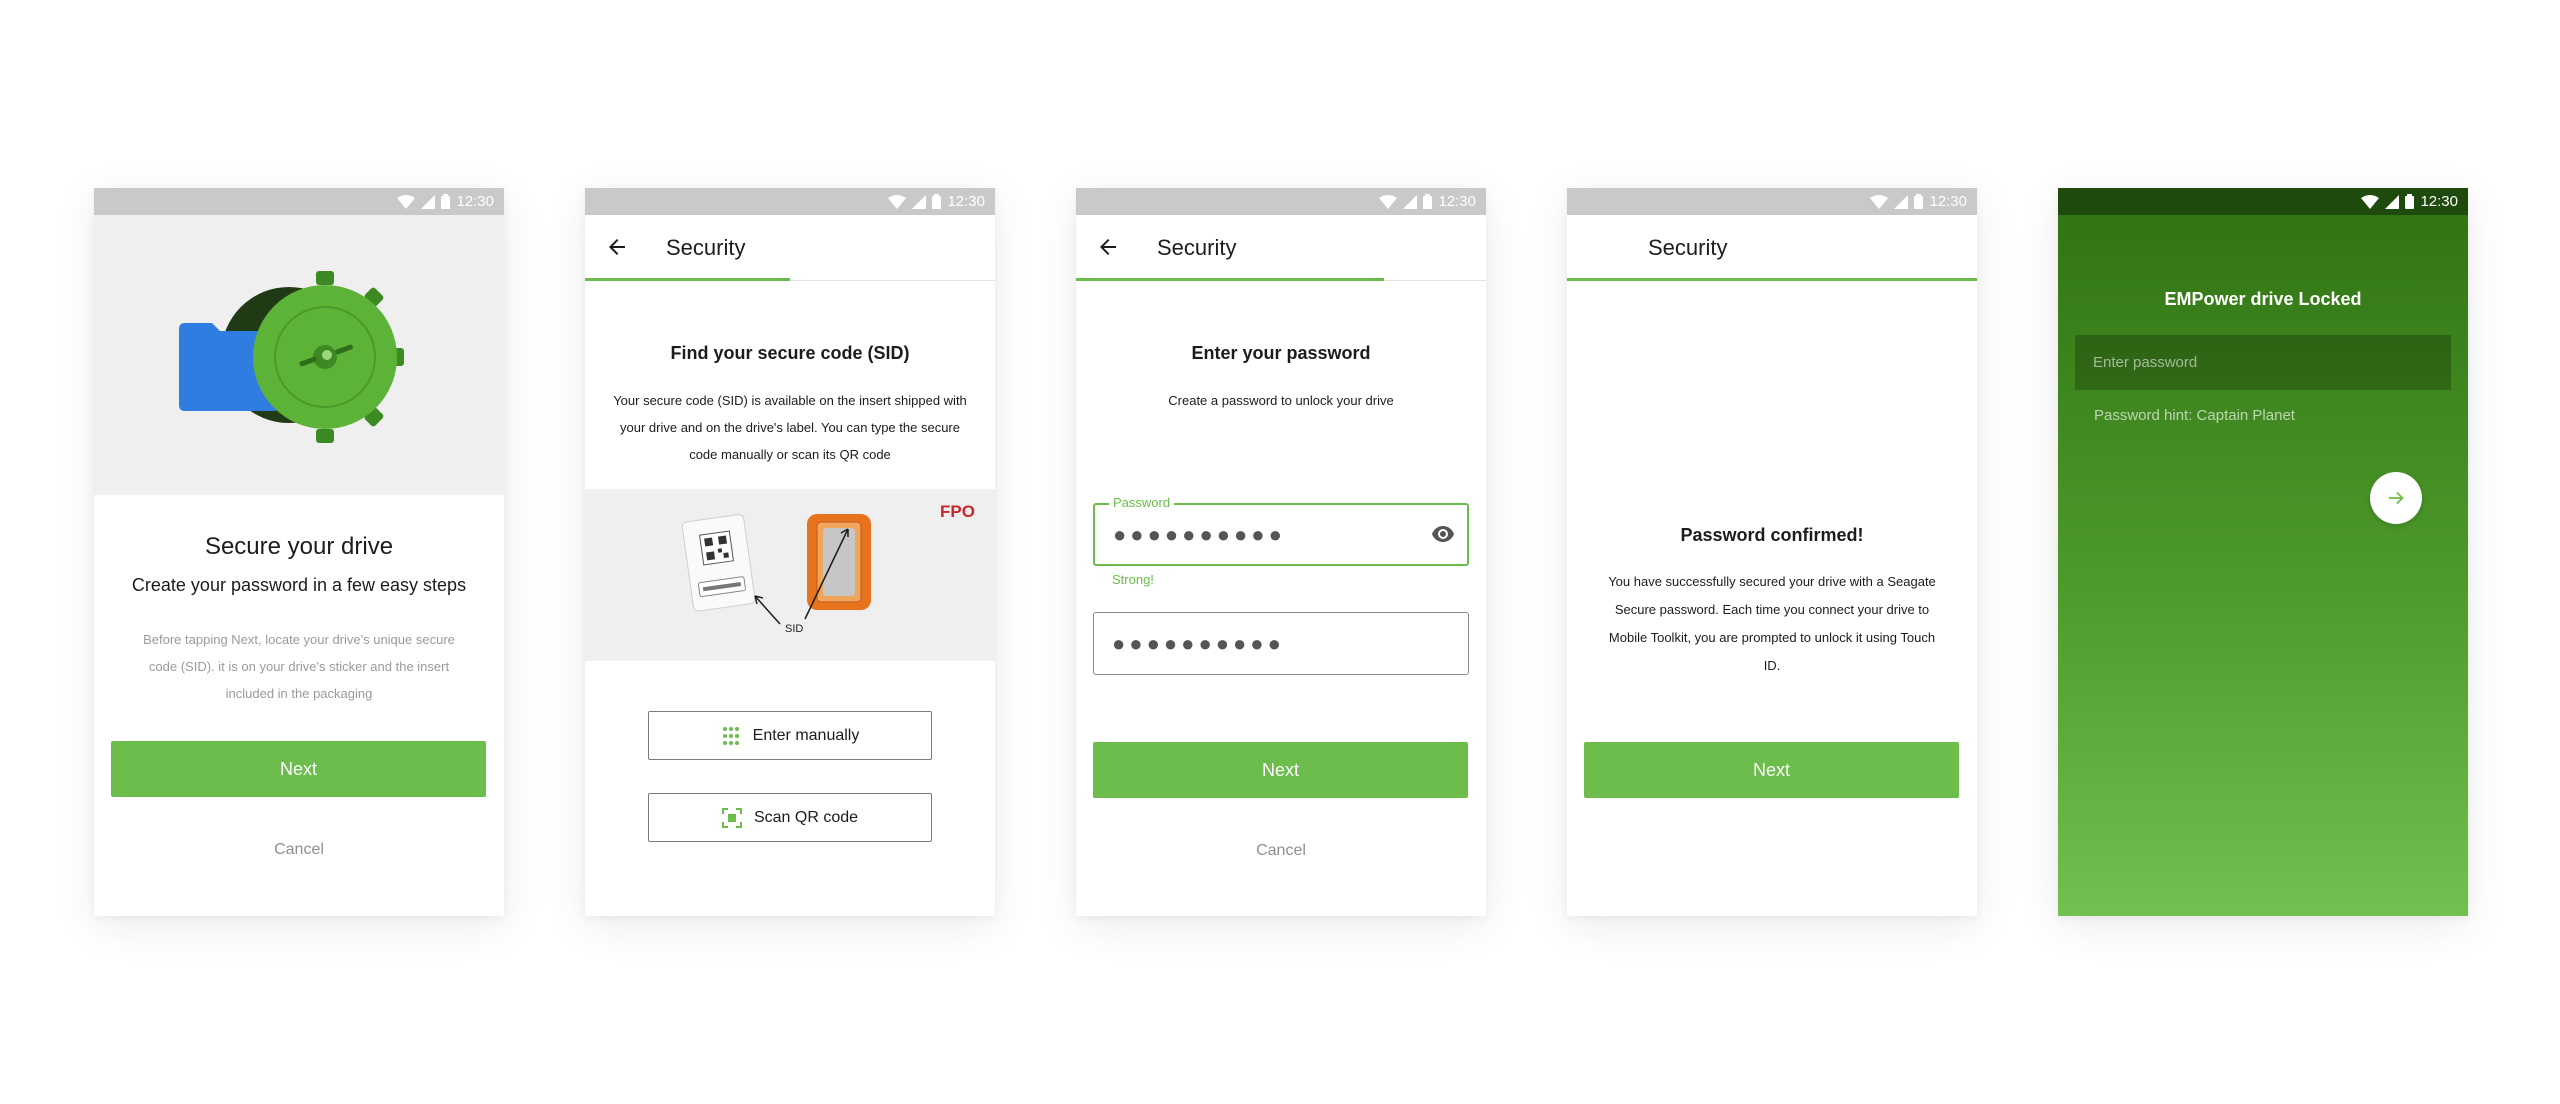 This screenshot has height=1104, width=2560. I want to click on hero-illustration, so click(299, 355).